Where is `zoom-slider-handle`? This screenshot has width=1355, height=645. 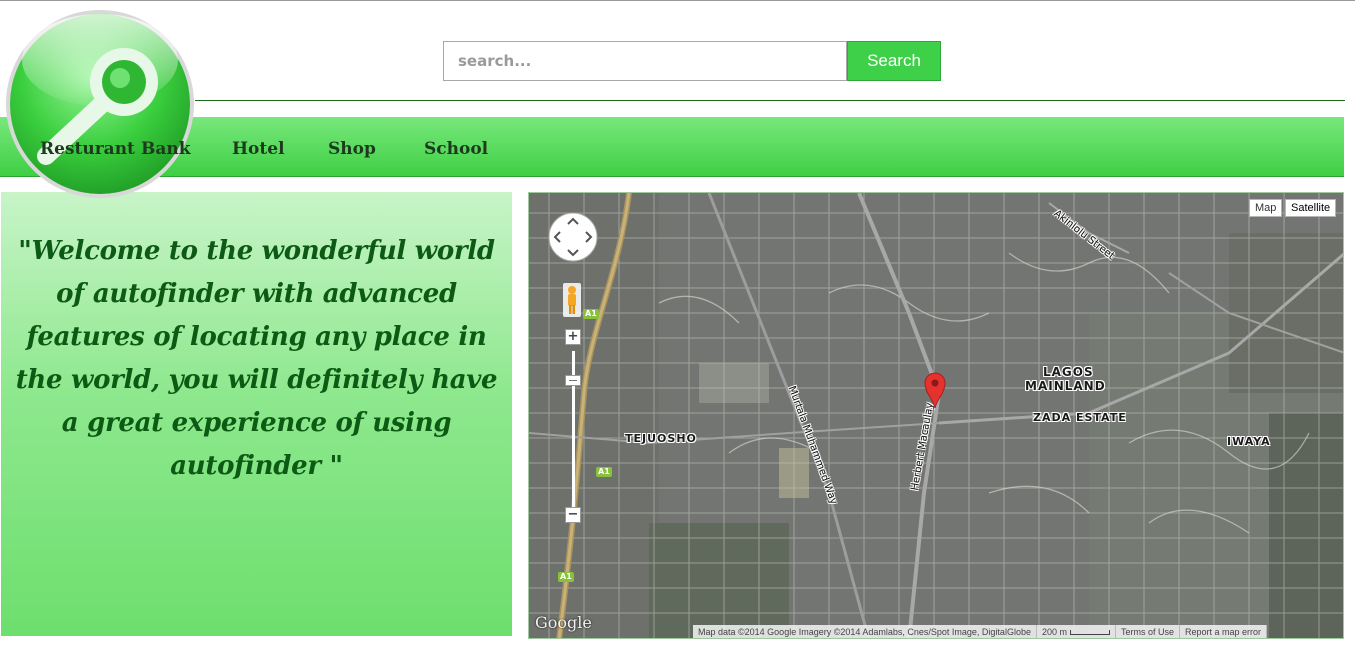
zoom-slider-handle is located at coordinates (573, 380).